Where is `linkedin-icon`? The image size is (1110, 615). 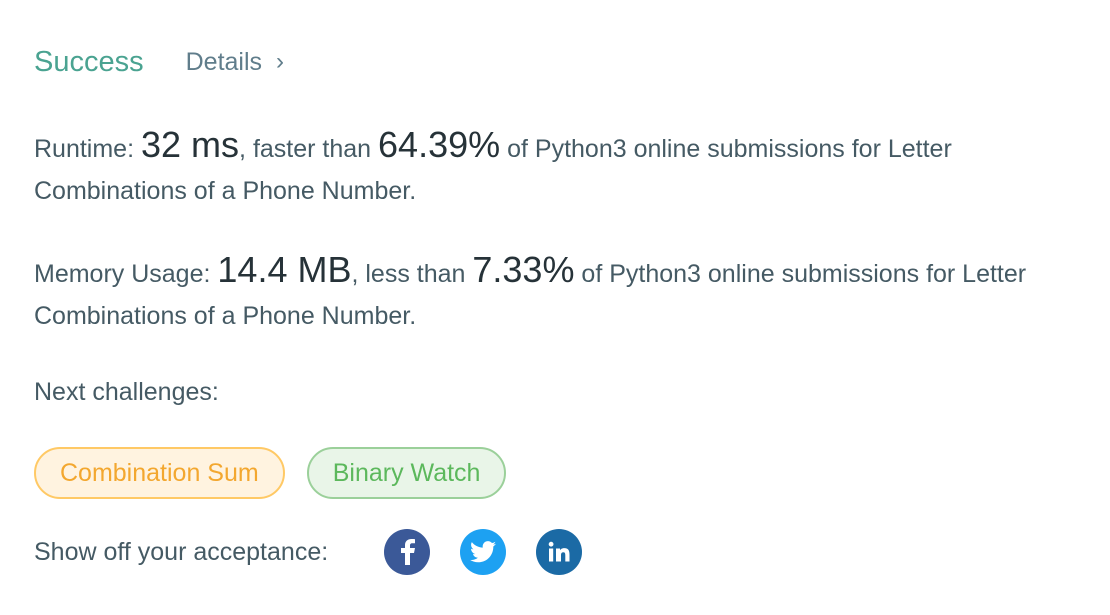
linkedin-icon is located at coordinates (559, 552).